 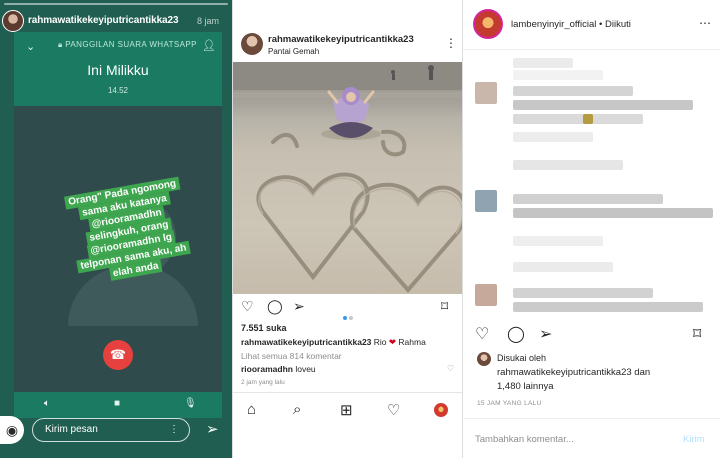 What do you see at coordinates (12, 430) in the screenshot?
I see `camera-icon: ◉` at bounding box center [12, 430].